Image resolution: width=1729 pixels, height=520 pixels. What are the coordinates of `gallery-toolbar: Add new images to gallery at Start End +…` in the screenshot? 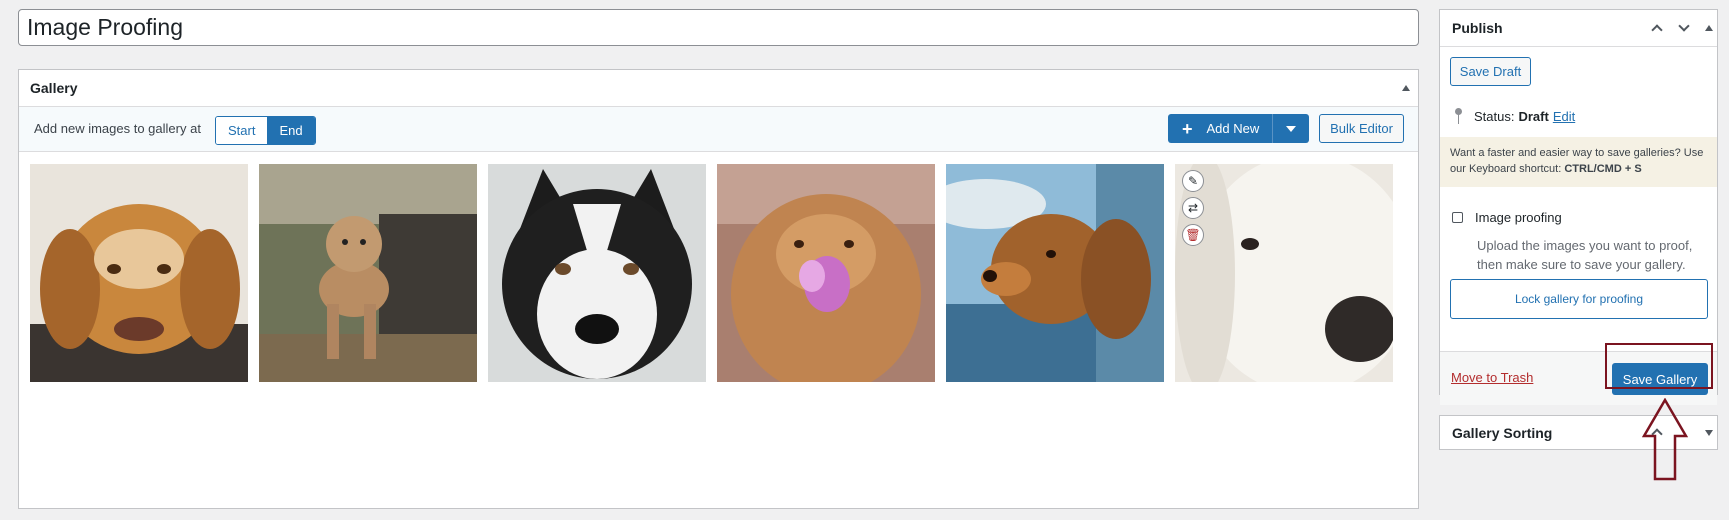 It's located at (718, 129).